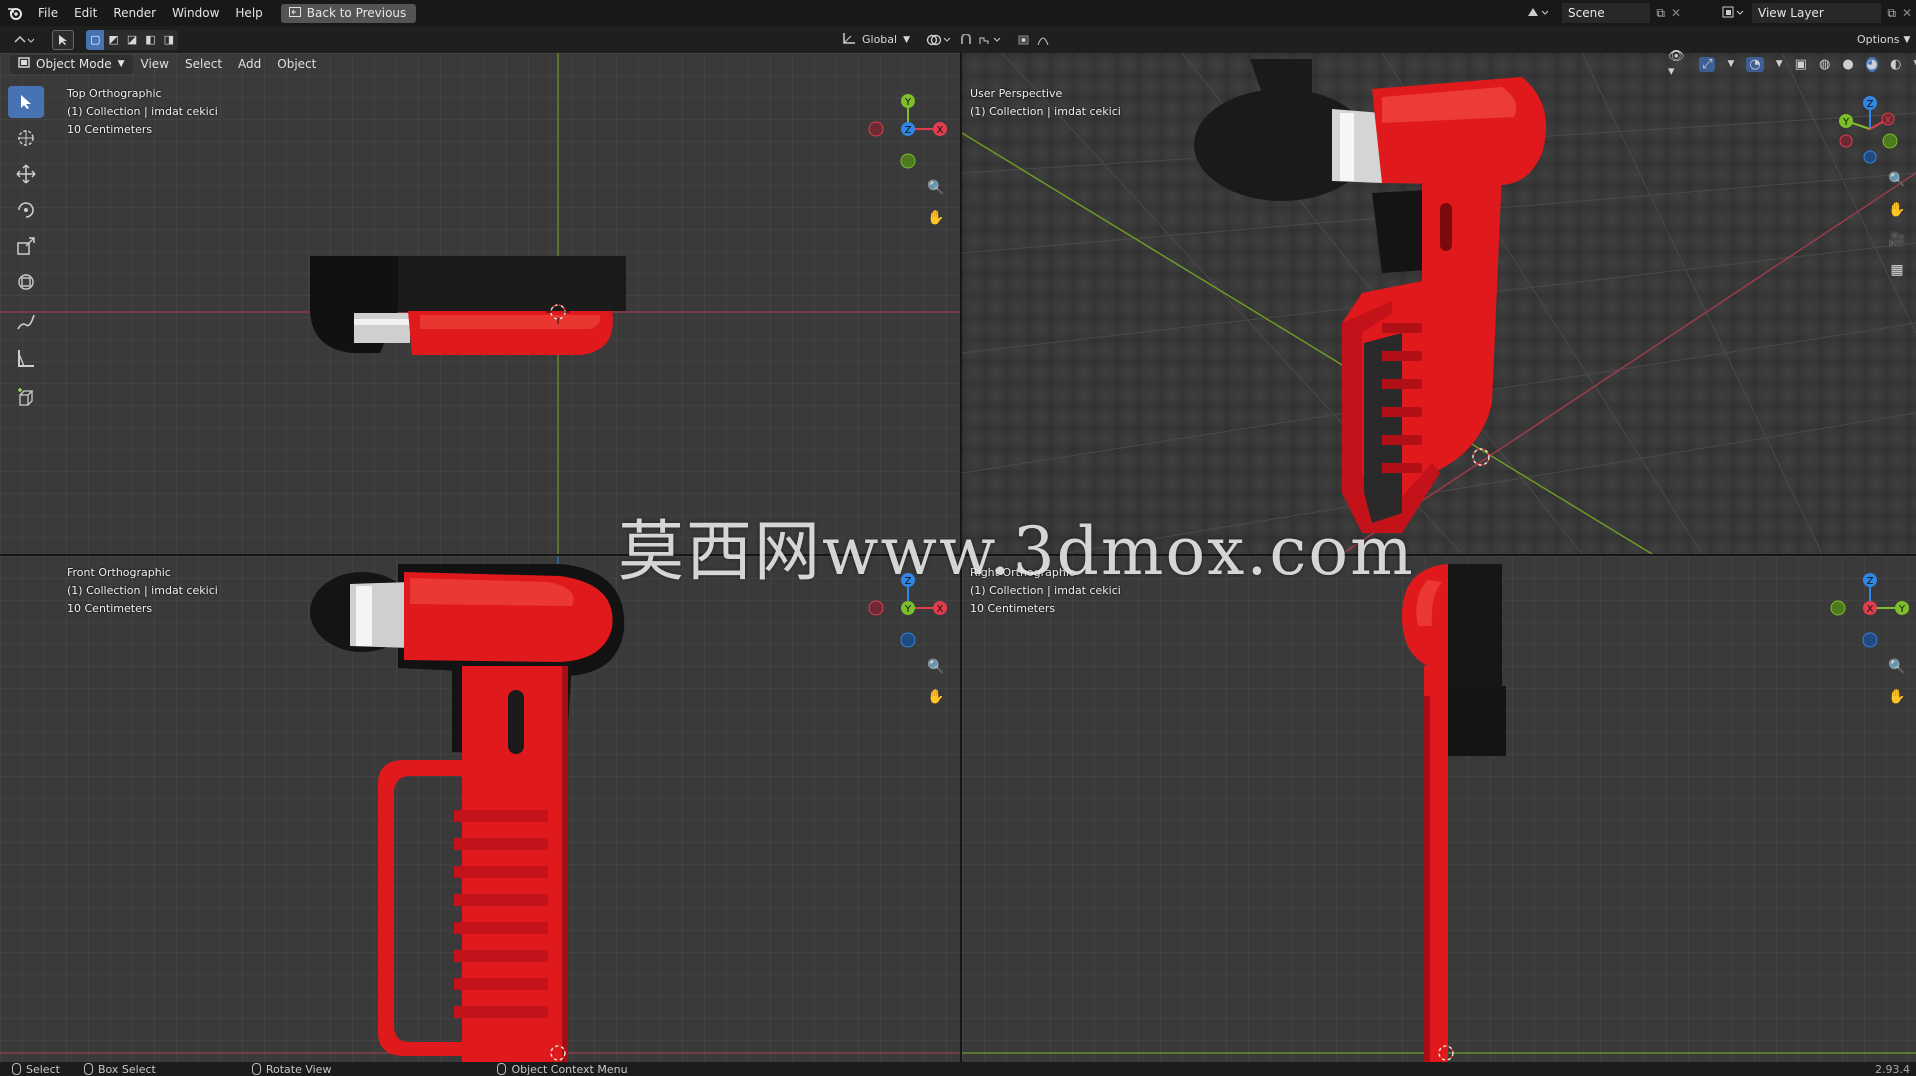 This screenshot has width=1916, height=1076. What do you see at coordinates (1370, 296) in the screenshot?
I see `hammer-perspective-view` at bounding box center [1370, 296].